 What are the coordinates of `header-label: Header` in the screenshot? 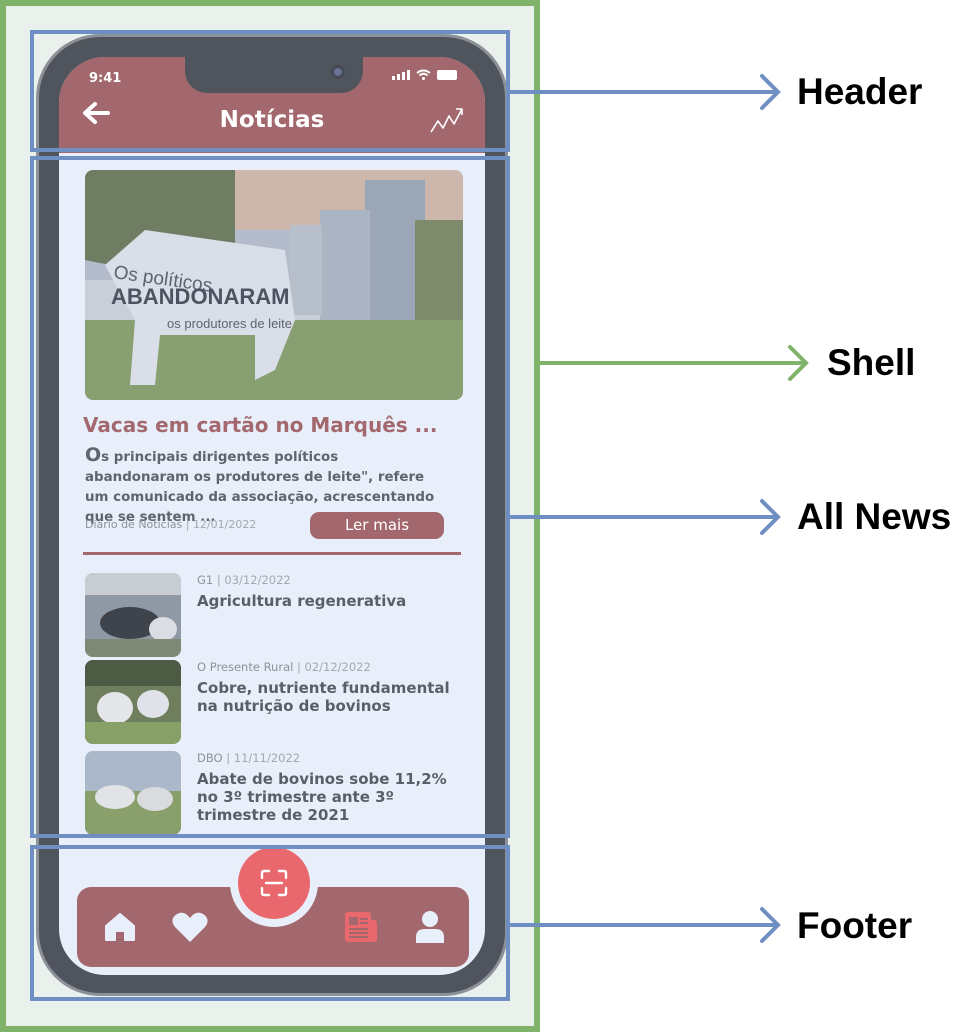 It's located at (860, 91).